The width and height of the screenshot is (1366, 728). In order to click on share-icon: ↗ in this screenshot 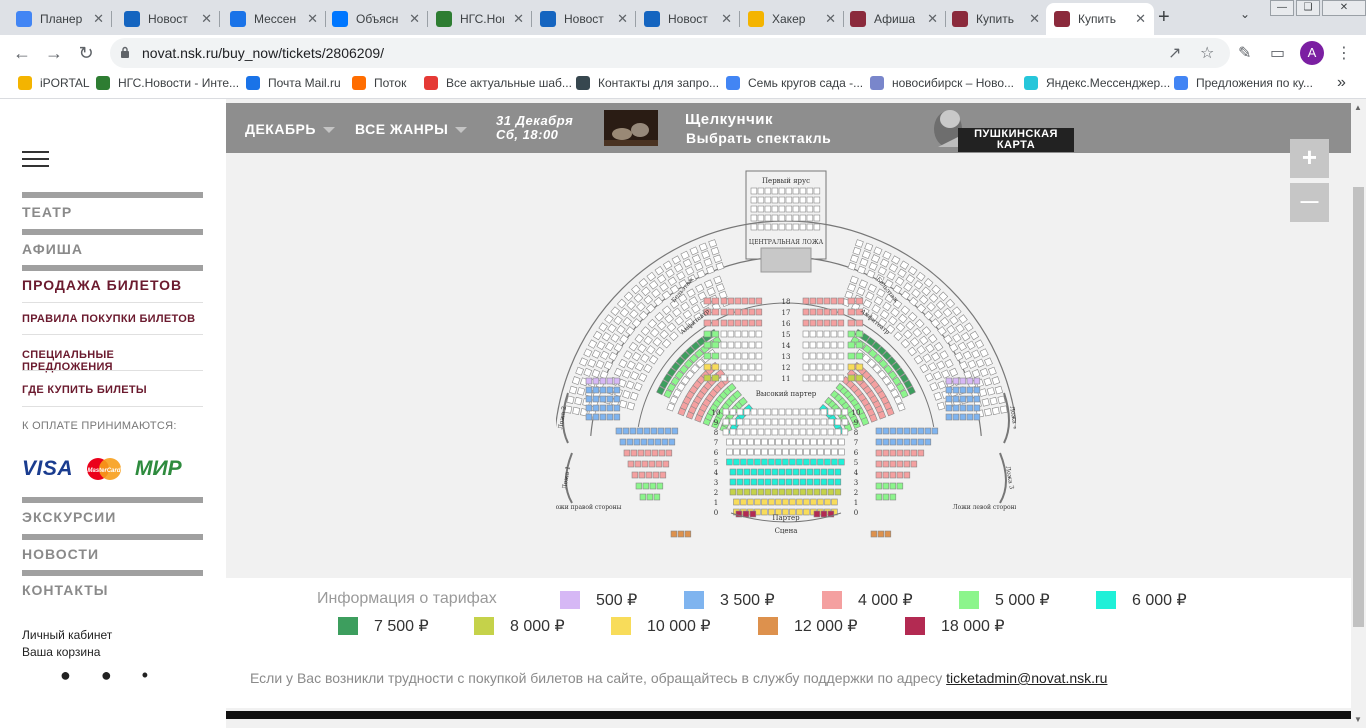, I will do `click(1174, 53)`.